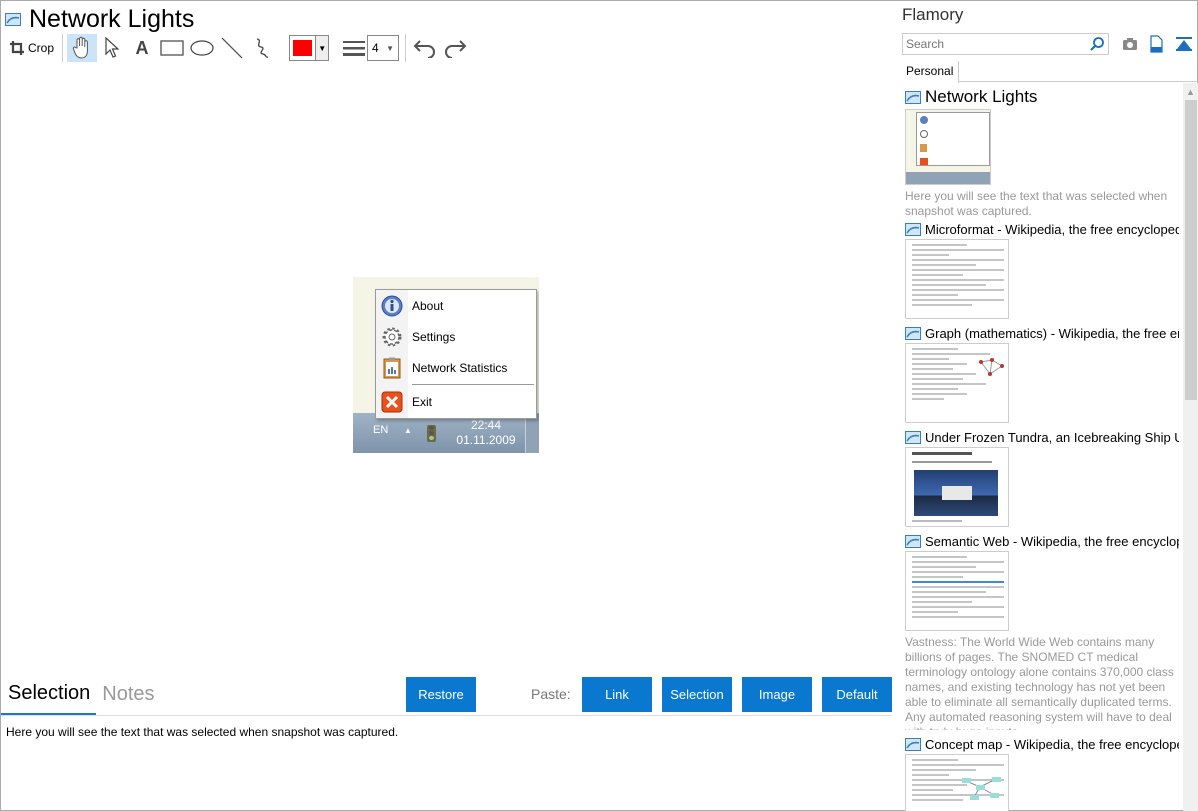  What do you see at coordinates (41, 48) in the screenshot?
I see `crop-label: Crop` at bounding box center [41, 48].